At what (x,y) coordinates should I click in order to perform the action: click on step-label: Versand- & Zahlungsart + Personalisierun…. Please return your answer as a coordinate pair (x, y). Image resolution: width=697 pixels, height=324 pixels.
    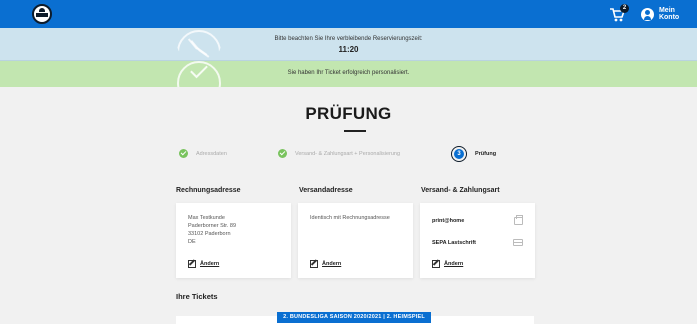
    Looking at the image, I should click on (348, 153).